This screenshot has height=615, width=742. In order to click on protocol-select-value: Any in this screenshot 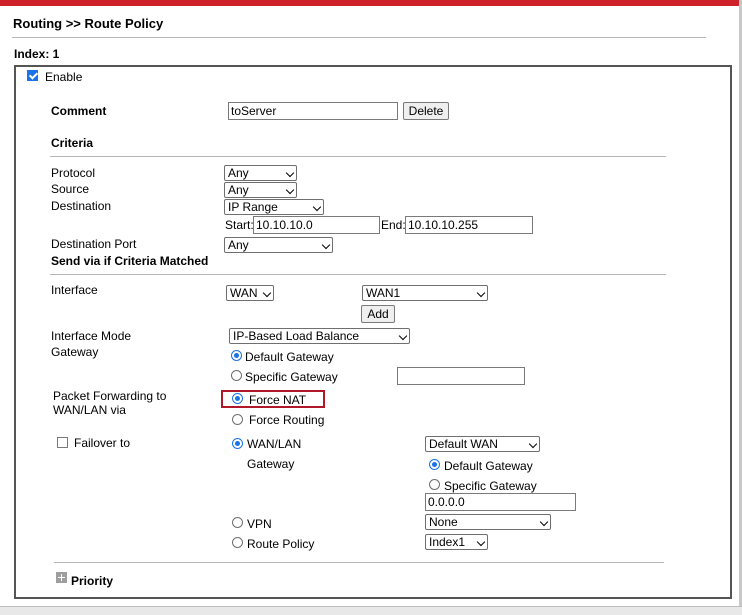, I will do `click(238, 173)`.